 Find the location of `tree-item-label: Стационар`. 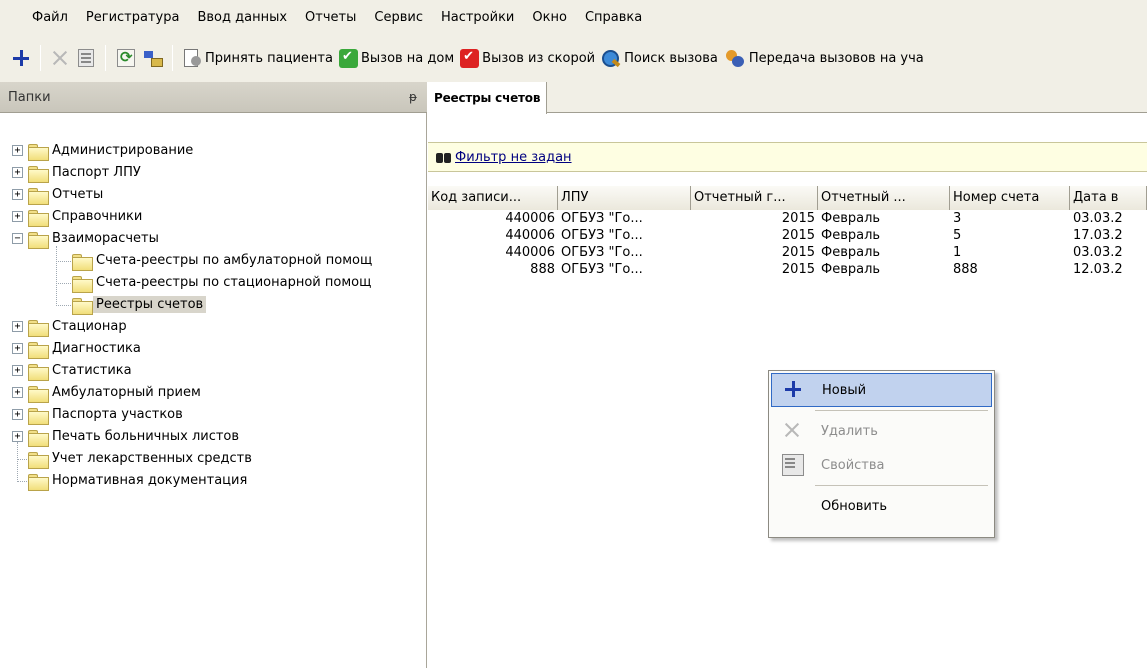

tree-item-label: Стационар is located at coordinates (89, 326).